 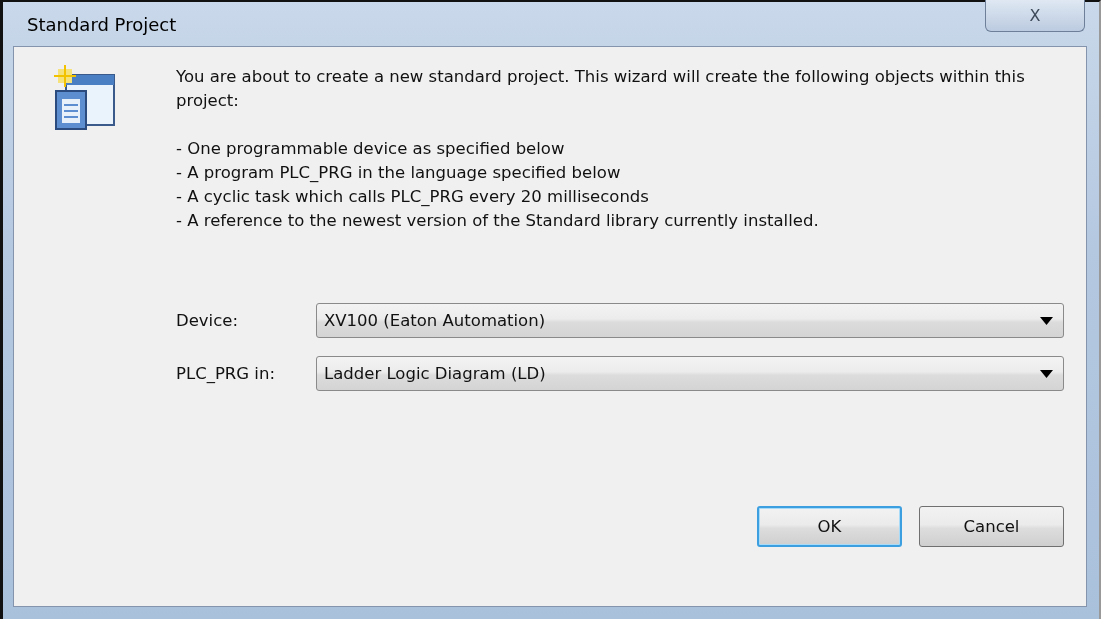 I want to click on window-document-icon, so click(x=84, y=98).